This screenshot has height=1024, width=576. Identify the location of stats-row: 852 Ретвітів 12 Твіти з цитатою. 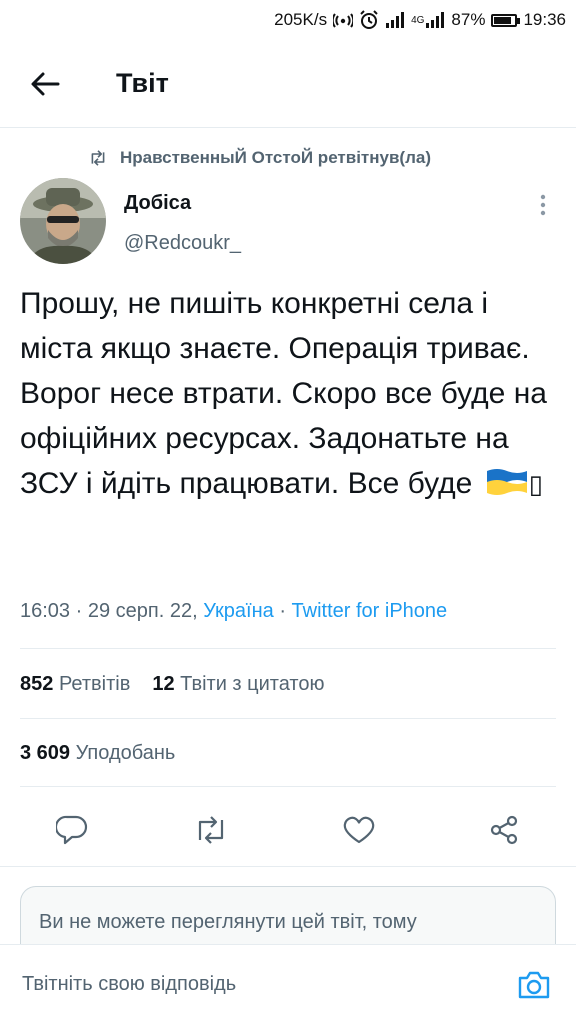
(172, 684).